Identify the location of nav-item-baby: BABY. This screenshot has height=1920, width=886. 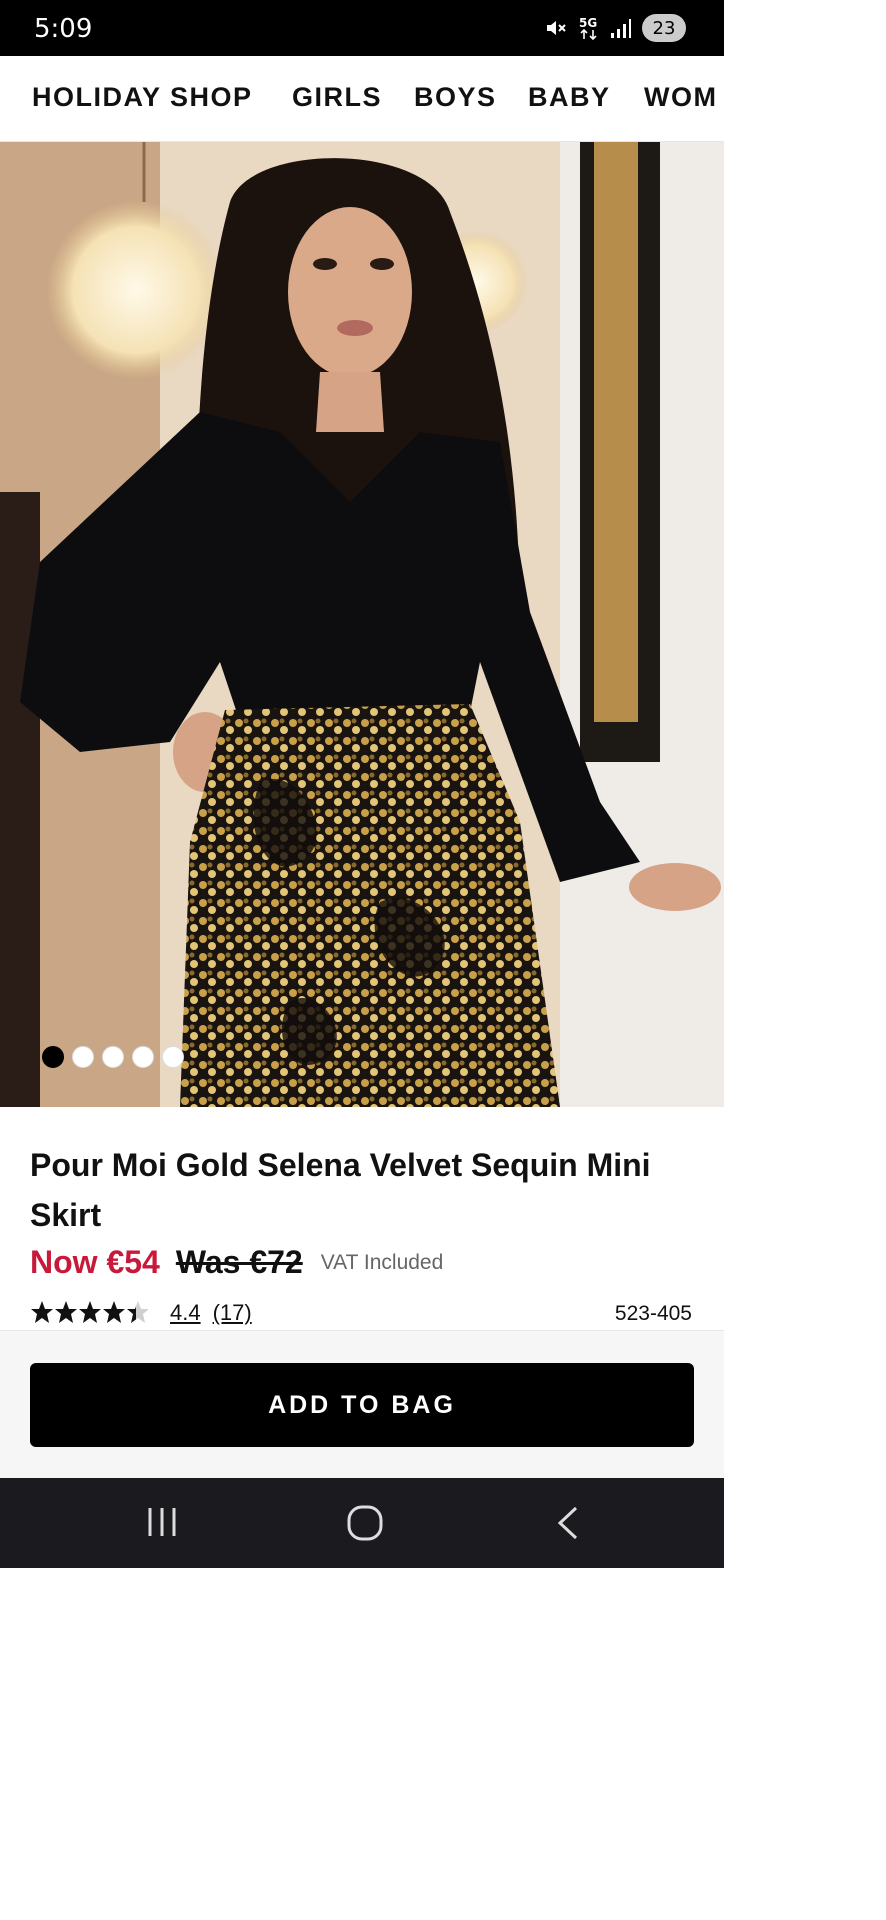
(569, 97).